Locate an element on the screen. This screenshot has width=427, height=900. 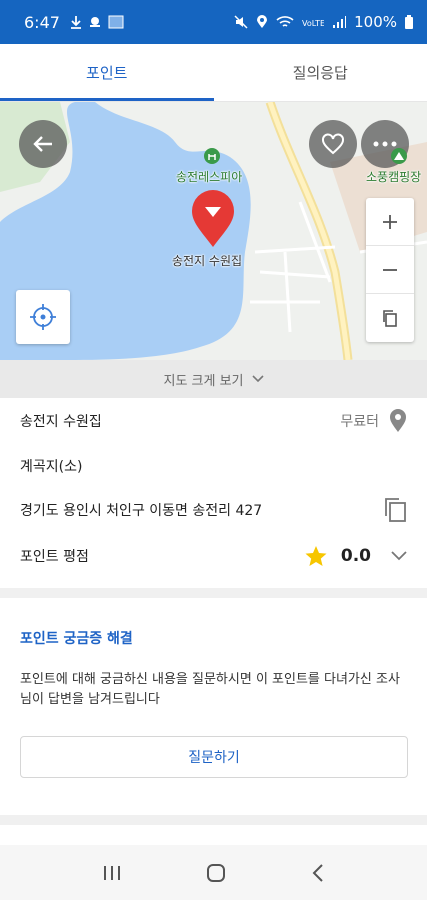
zoom-in-icon is located at coordinates (390, 221).